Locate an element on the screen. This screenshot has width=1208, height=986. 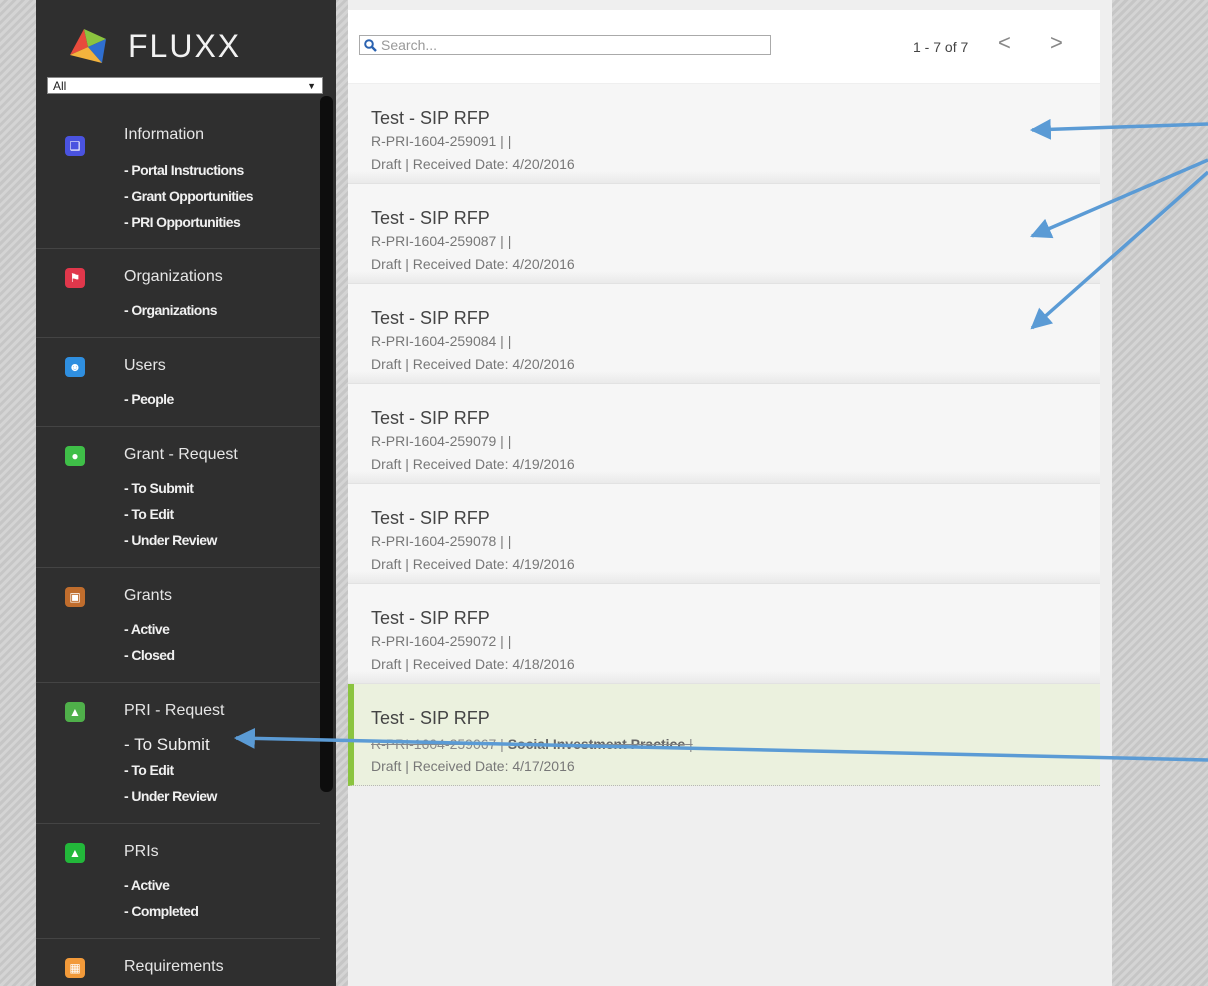
request-program: Social Investment Practice is located at coordinates (596, 744).